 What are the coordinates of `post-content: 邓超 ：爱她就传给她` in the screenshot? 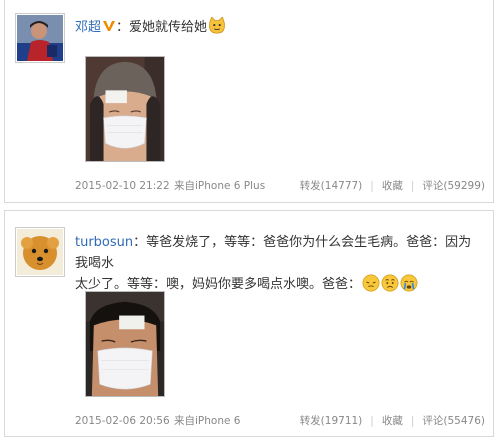 It's located at (279, 27).